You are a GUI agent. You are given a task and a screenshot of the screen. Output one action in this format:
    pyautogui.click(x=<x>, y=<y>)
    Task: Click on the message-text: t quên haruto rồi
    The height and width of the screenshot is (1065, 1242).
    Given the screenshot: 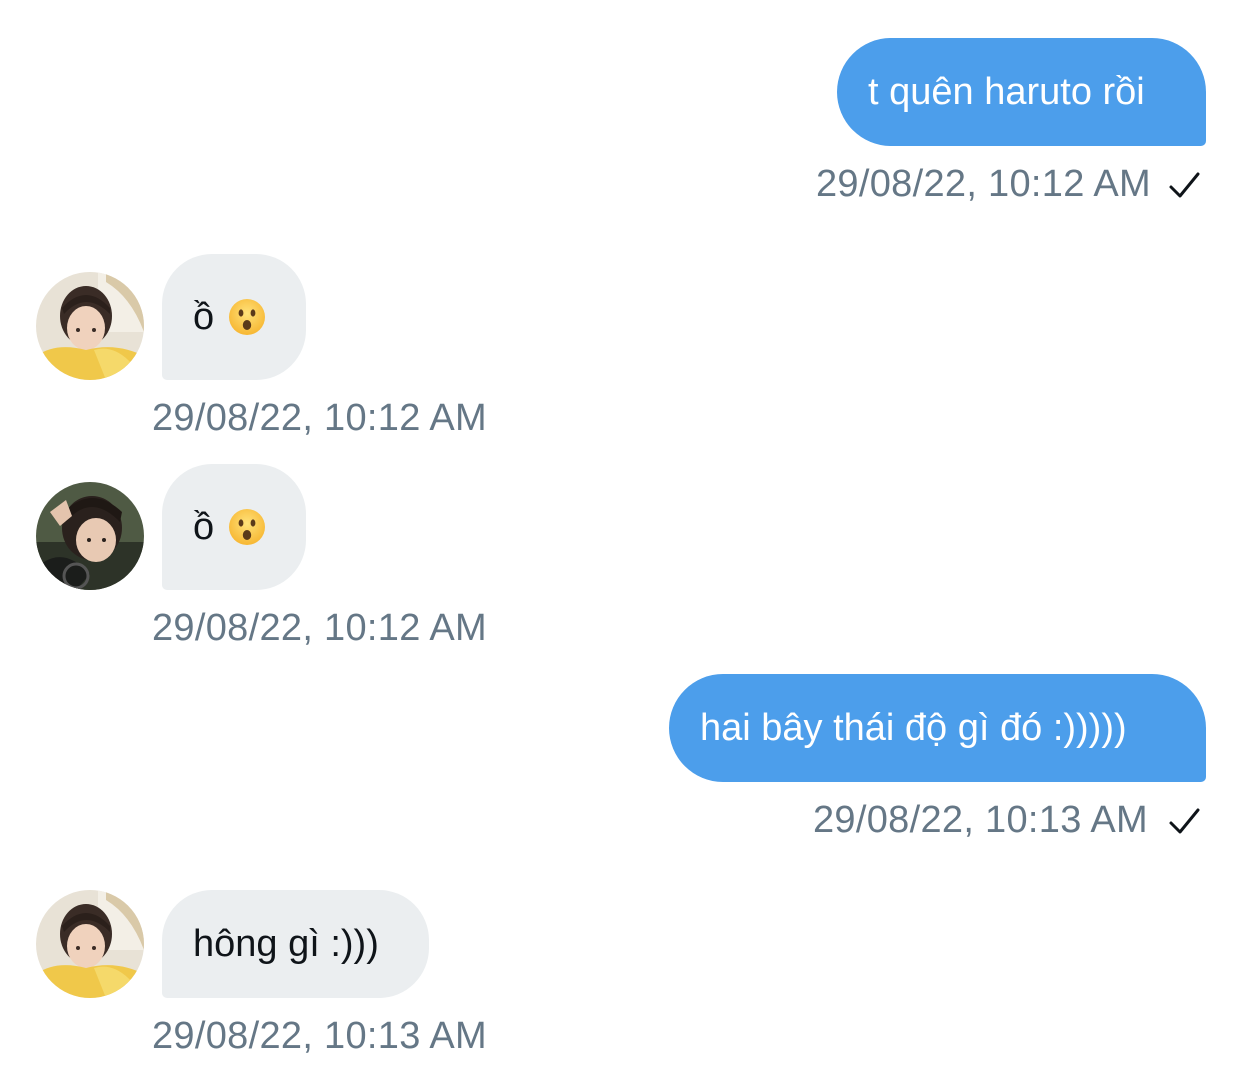 What is the action you would take?
    pyautogui.click(x=1006, y=92)
    